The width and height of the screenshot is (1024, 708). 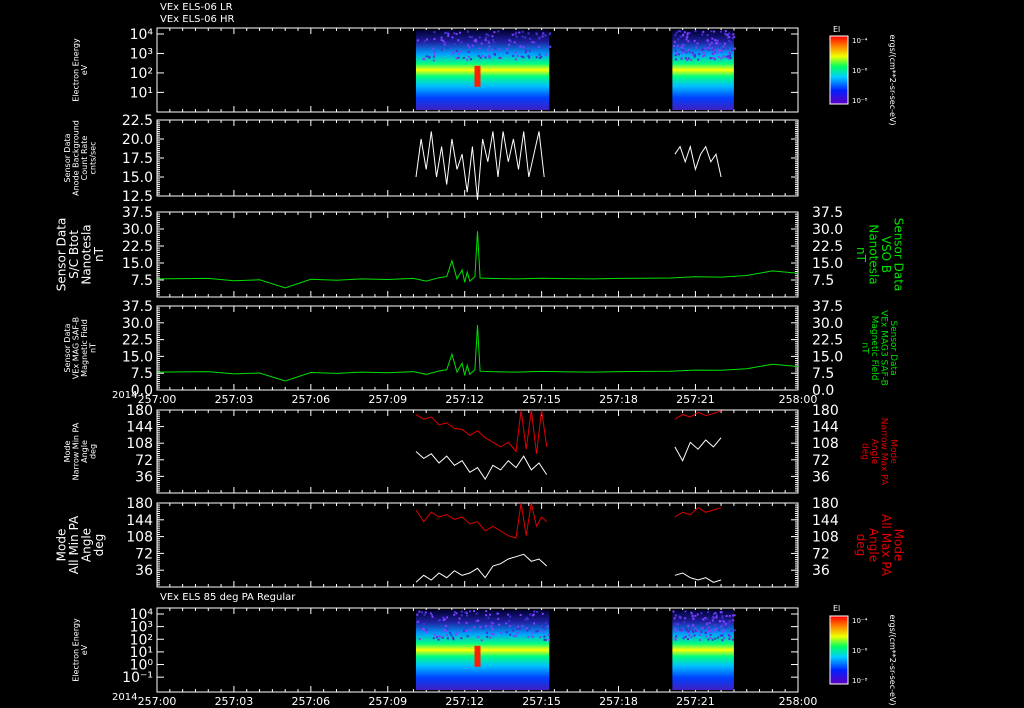 I want to click on y-axis-label-1-line: cnts/sec, so click(x=92, y=158).